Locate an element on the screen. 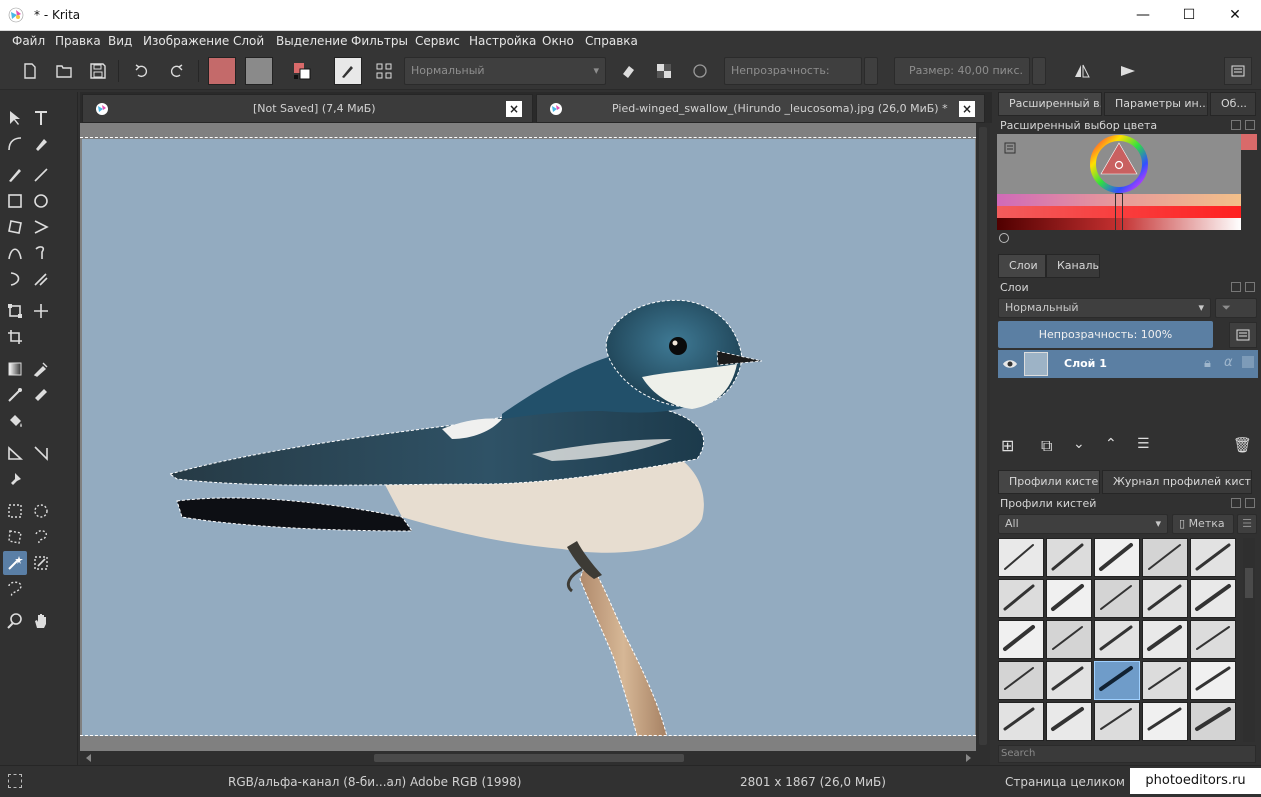 Image resolution: width=1261 pixels, height=797 pixels. line-tool is located at coordinates (41, 175).